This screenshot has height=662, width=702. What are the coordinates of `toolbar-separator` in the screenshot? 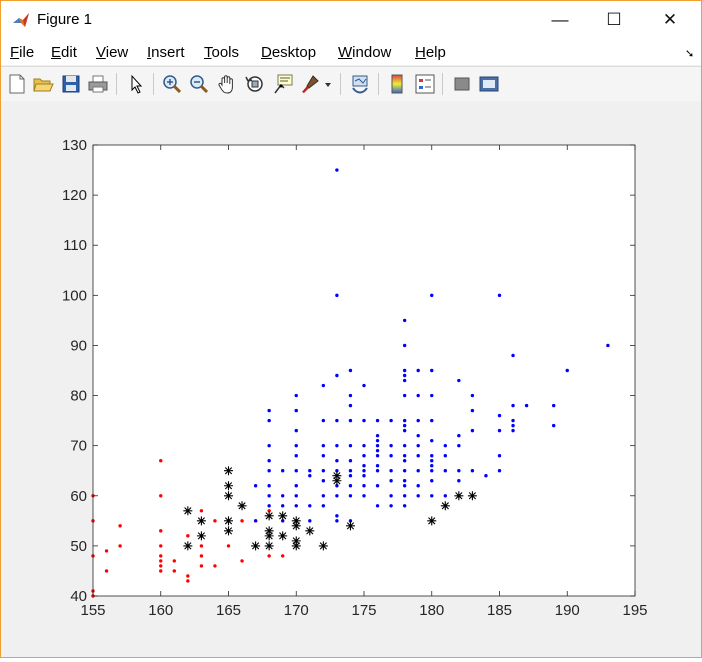 It's located at (340, 84).